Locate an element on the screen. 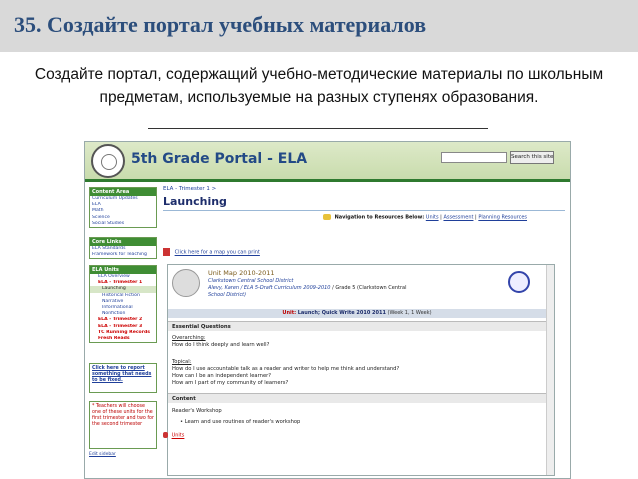  grade-text: / Grade 5 (Clarkstown Central is located at coordinates (369, 288).